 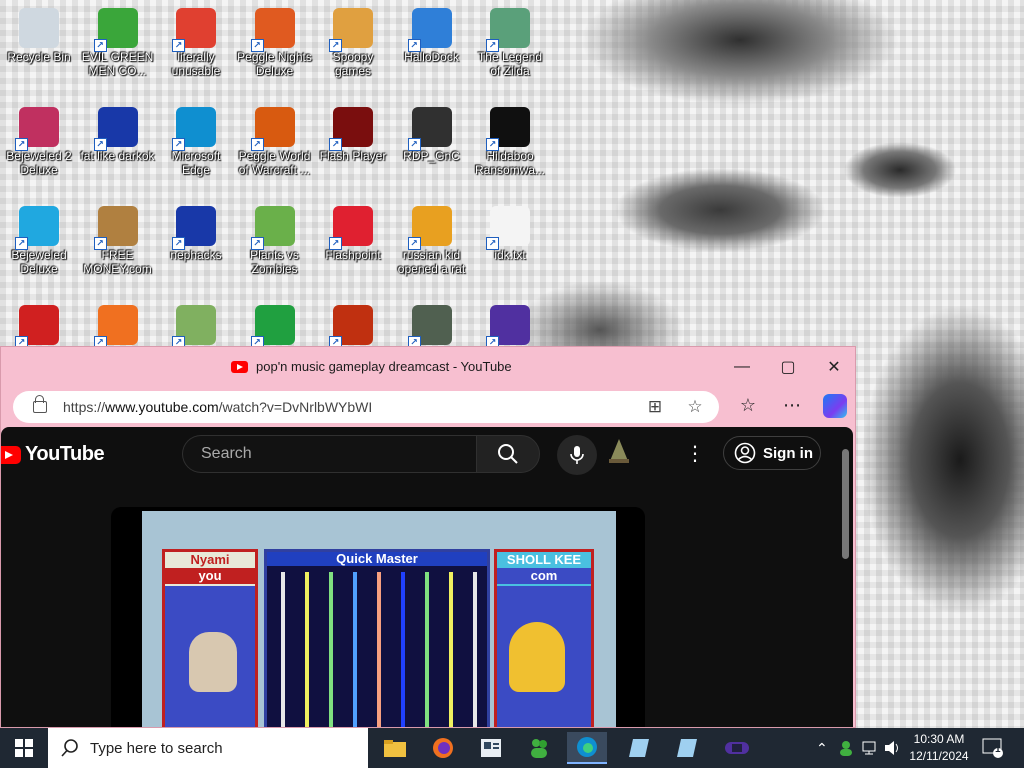 I want to click on desktop-icon: ↗ russian kid opened a rat, so click(x=432, y=239).